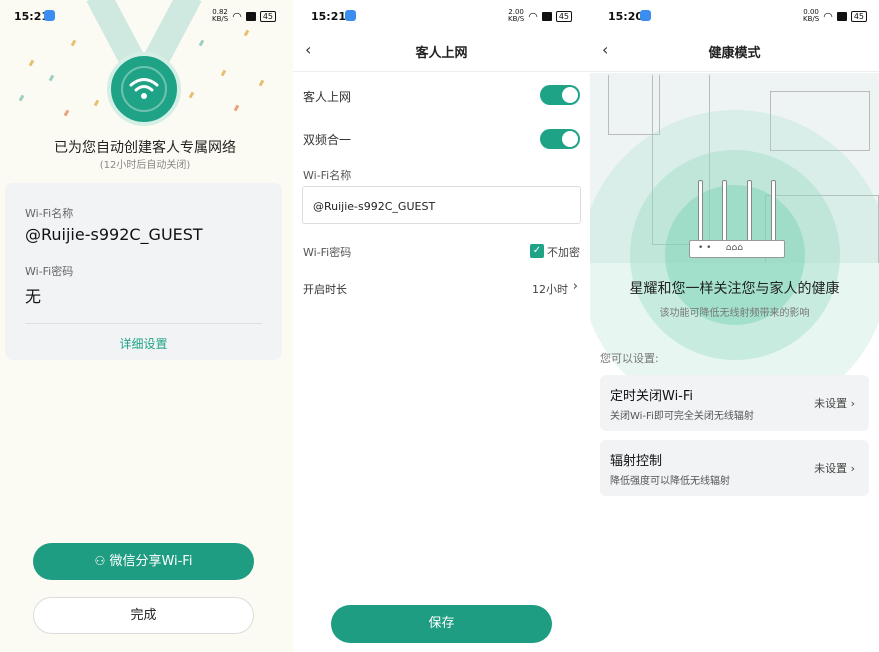 This screenshot has width=879, height=652. What do you see at coordinates (811, 16) in the screenshot?
I see `network-speed: 0.00 KB/S` at bounding box center [811, 16].